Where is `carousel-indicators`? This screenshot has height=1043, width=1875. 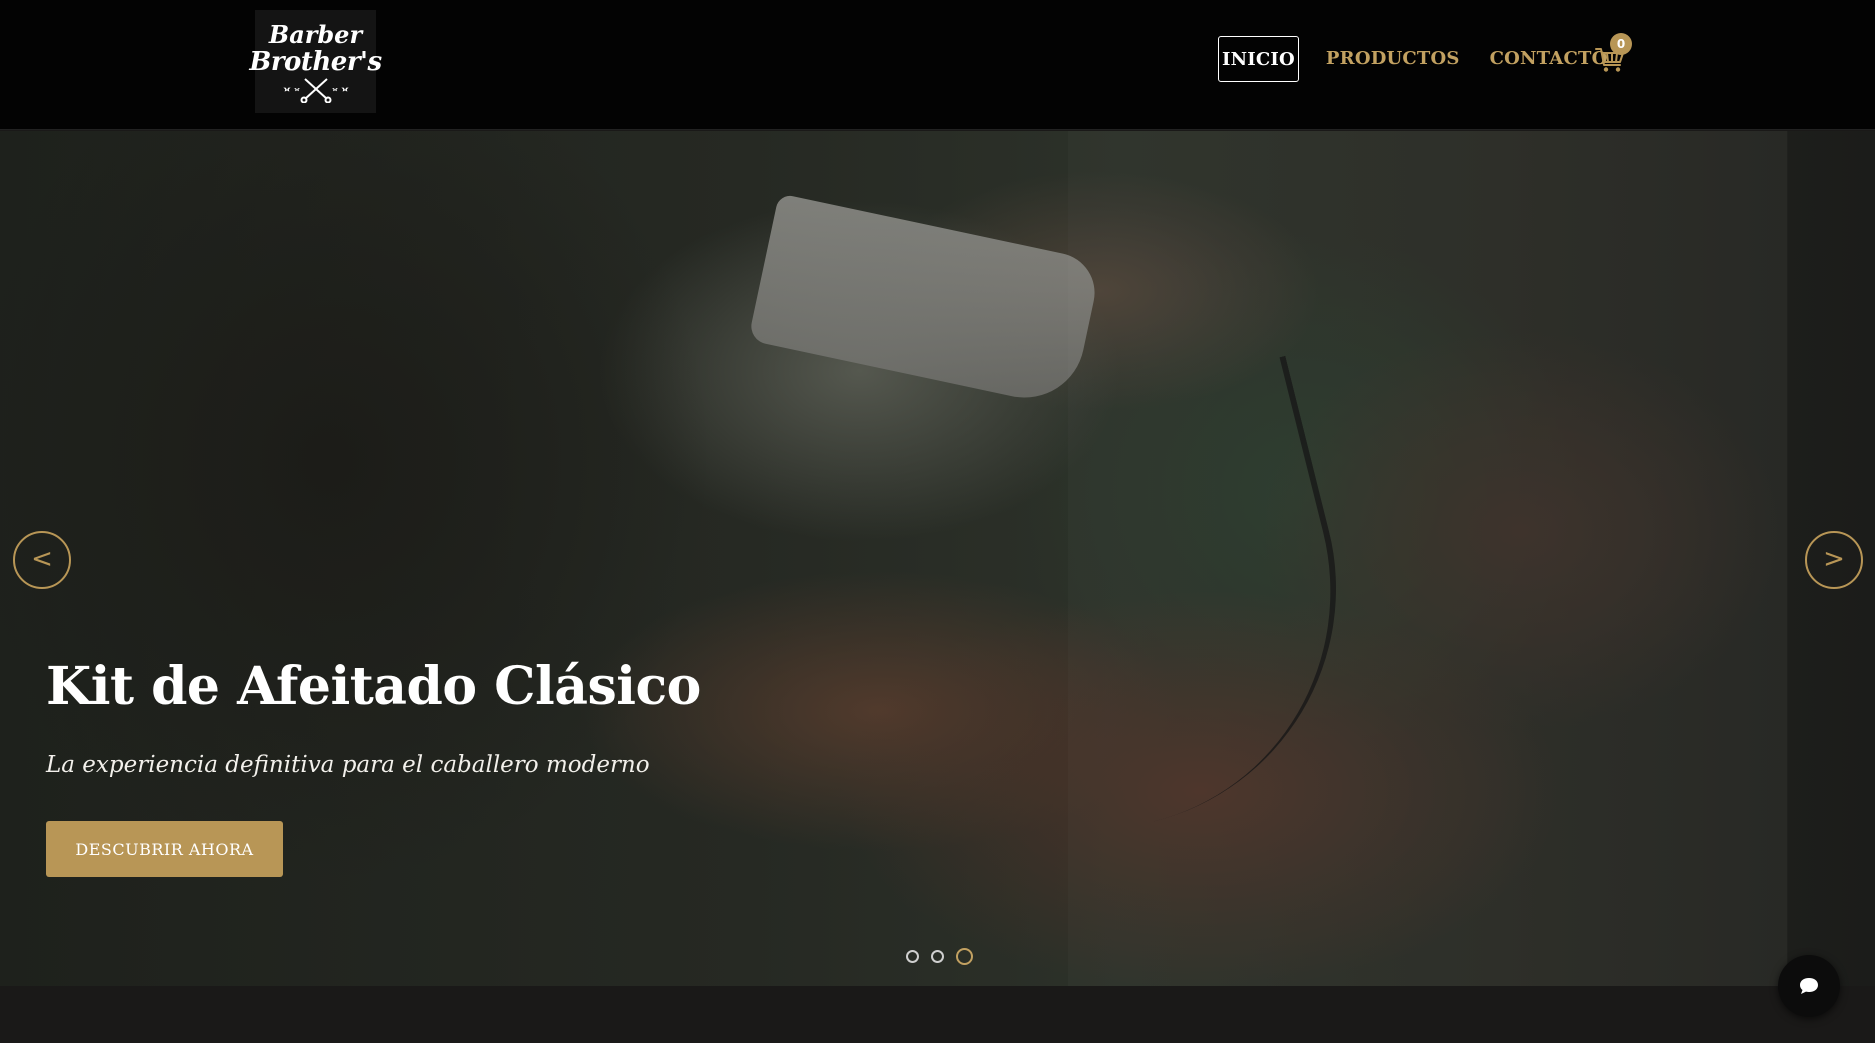 carousel-indicators is located at coordinates (939, 956).